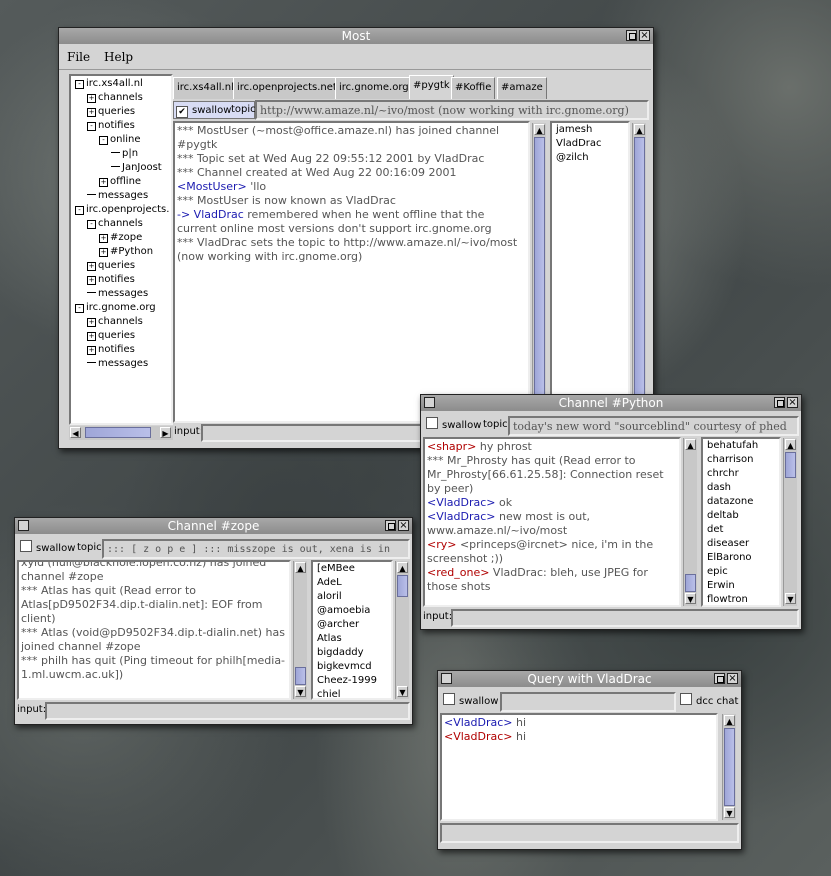 Image resolution: width=831 pixels, height=876 pixels. Describe the element at coordinates (78, 57) in the screenshot. I see `menu-file: File` at that location.